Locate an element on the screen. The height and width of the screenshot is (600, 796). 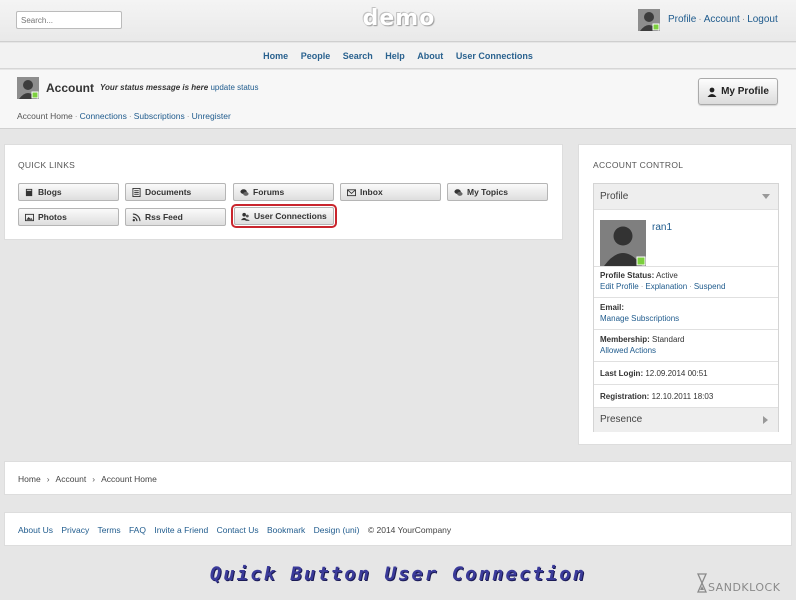
hourglass-icon is located at coordinates (702, 583).